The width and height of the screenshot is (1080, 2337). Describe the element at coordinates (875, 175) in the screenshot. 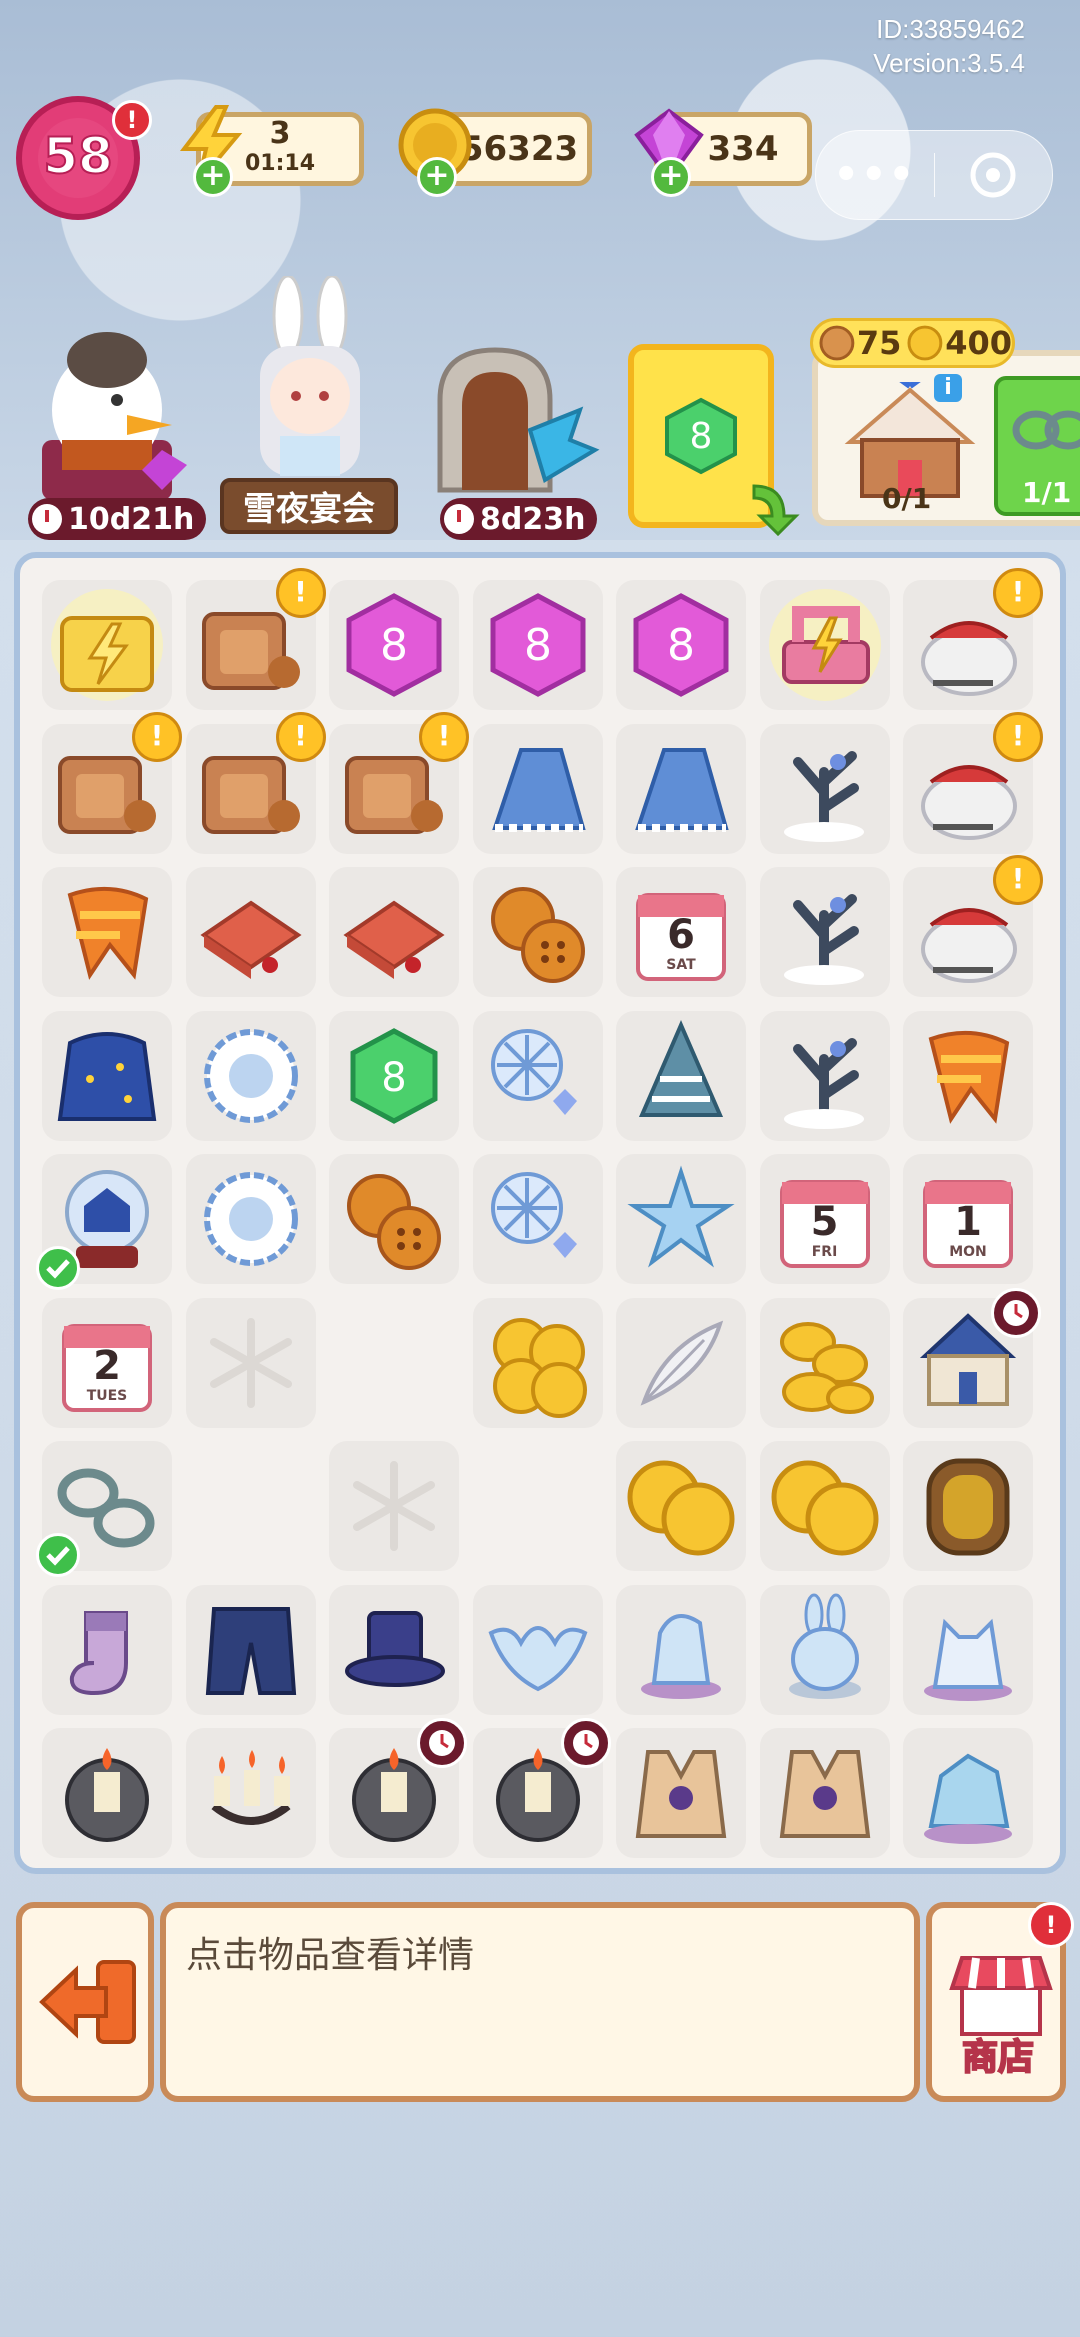

I see `more-menu-button: •••` at that location.